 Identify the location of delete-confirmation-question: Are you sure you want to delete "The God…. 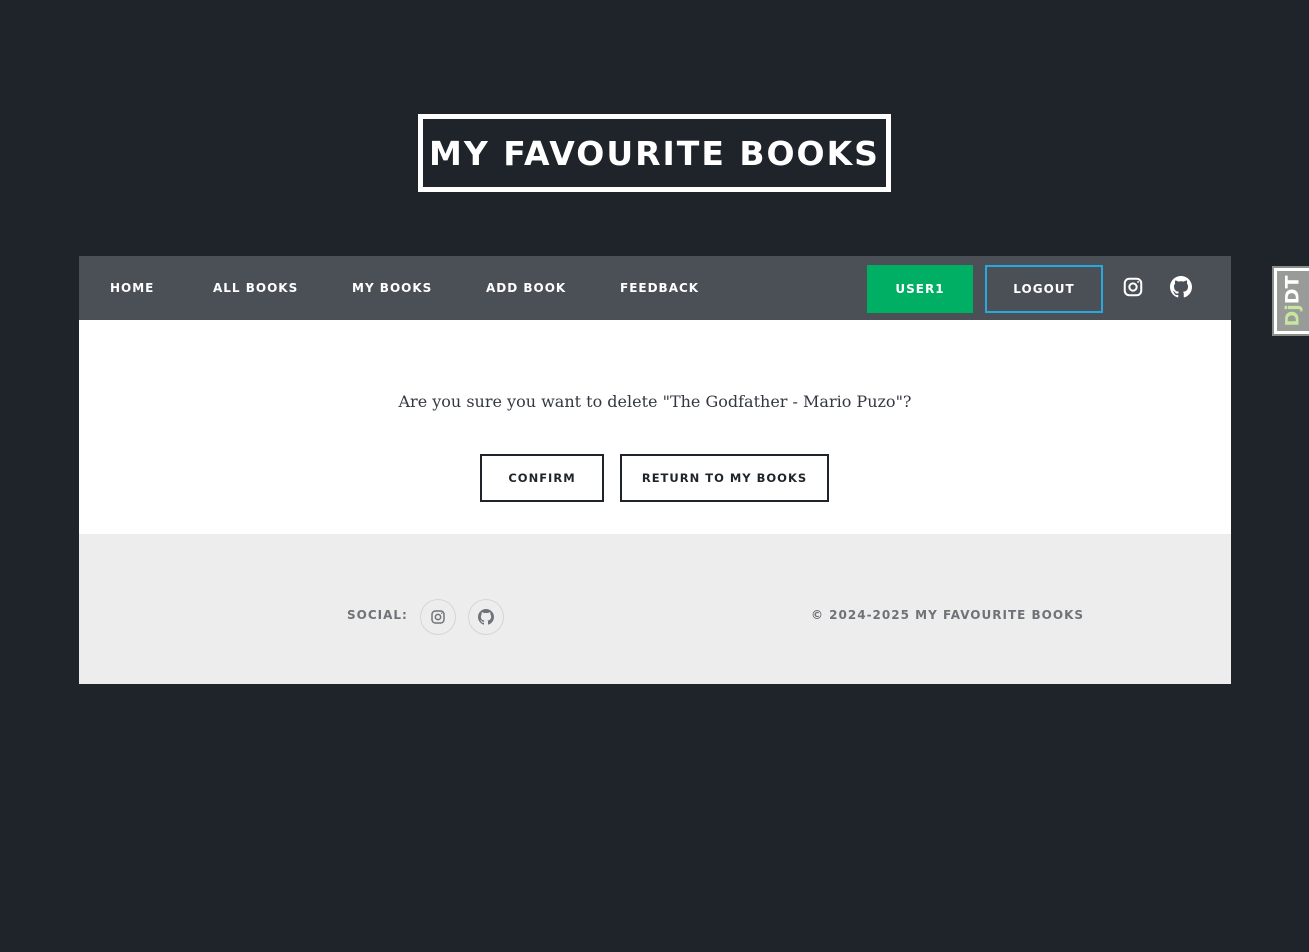
(655, 401).